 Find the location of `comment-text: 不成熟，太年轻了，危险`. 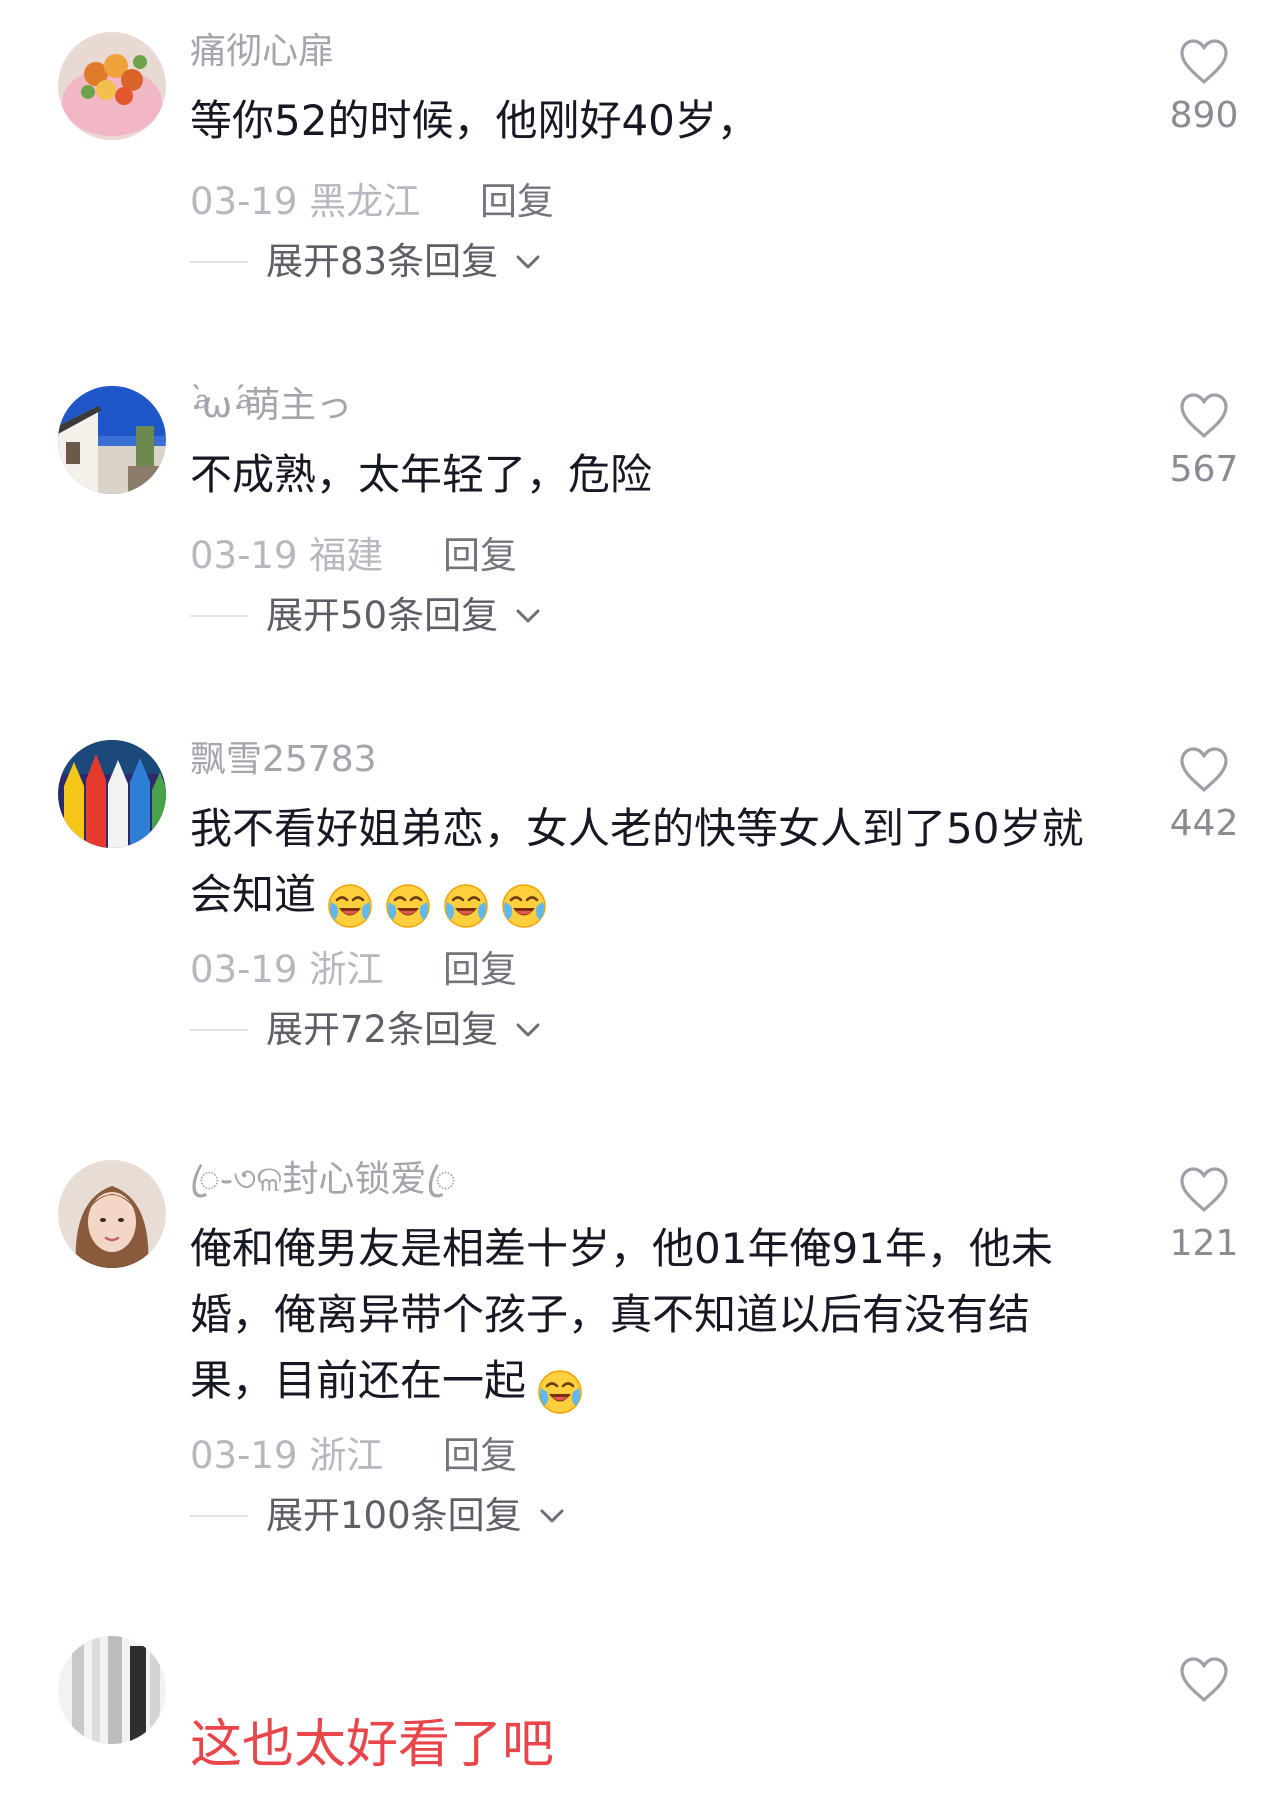

comment-text: 不成熟，太年轻了，危险 is located at coordinates (421, 474).